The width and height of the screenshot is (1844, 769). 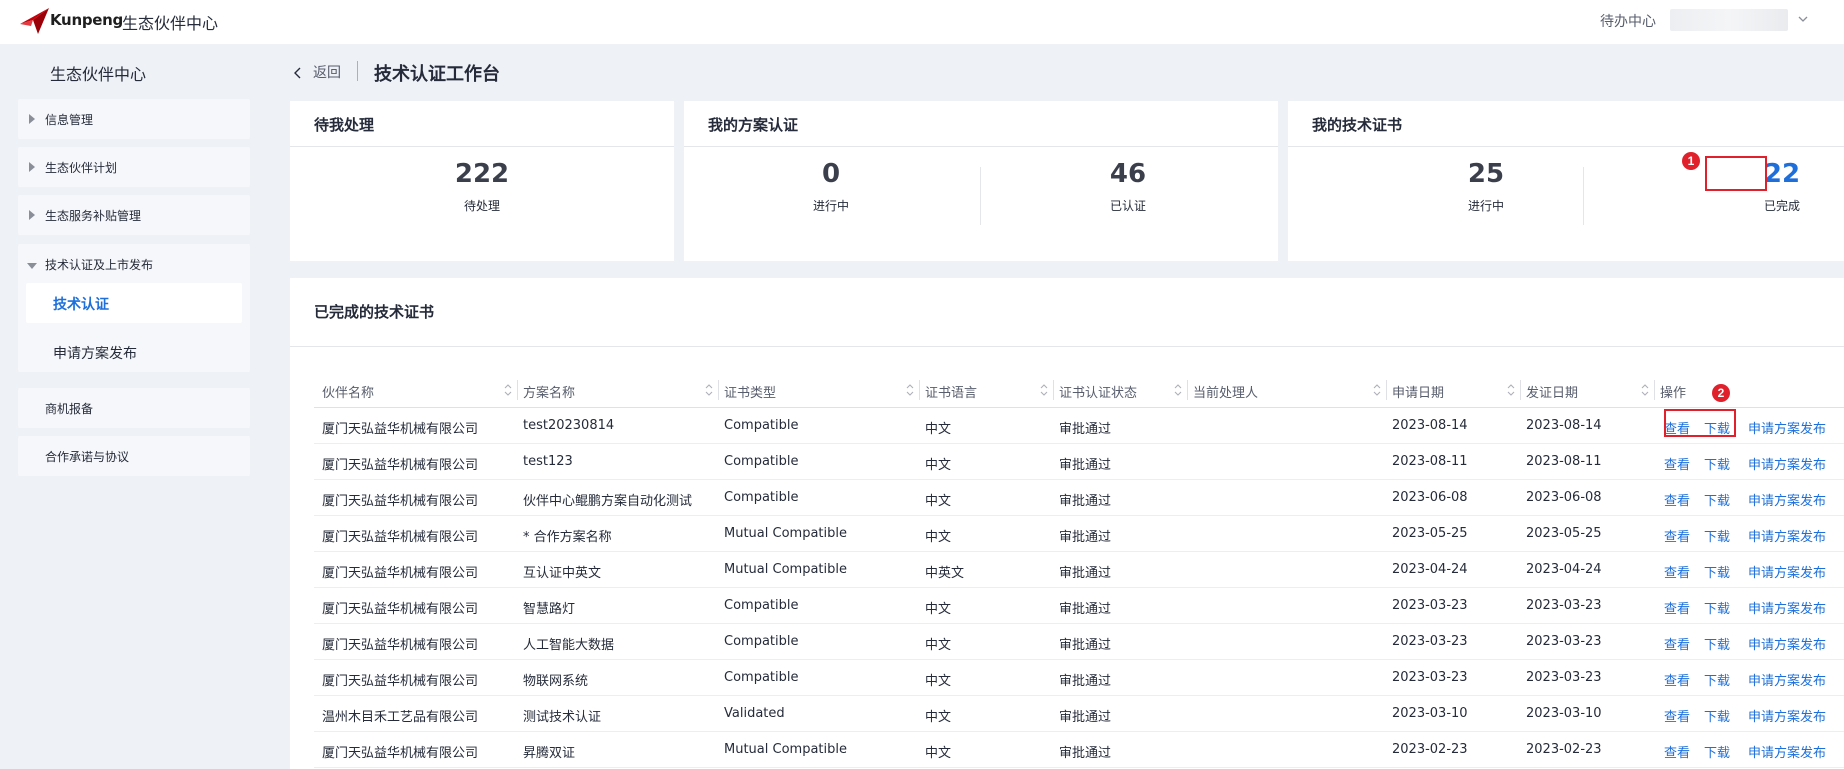 What do you see at coordinates (1430, 425) in the screenshot?
I see `apply-date-cell: 2023-08-14` at bounding box center [1430, 425].